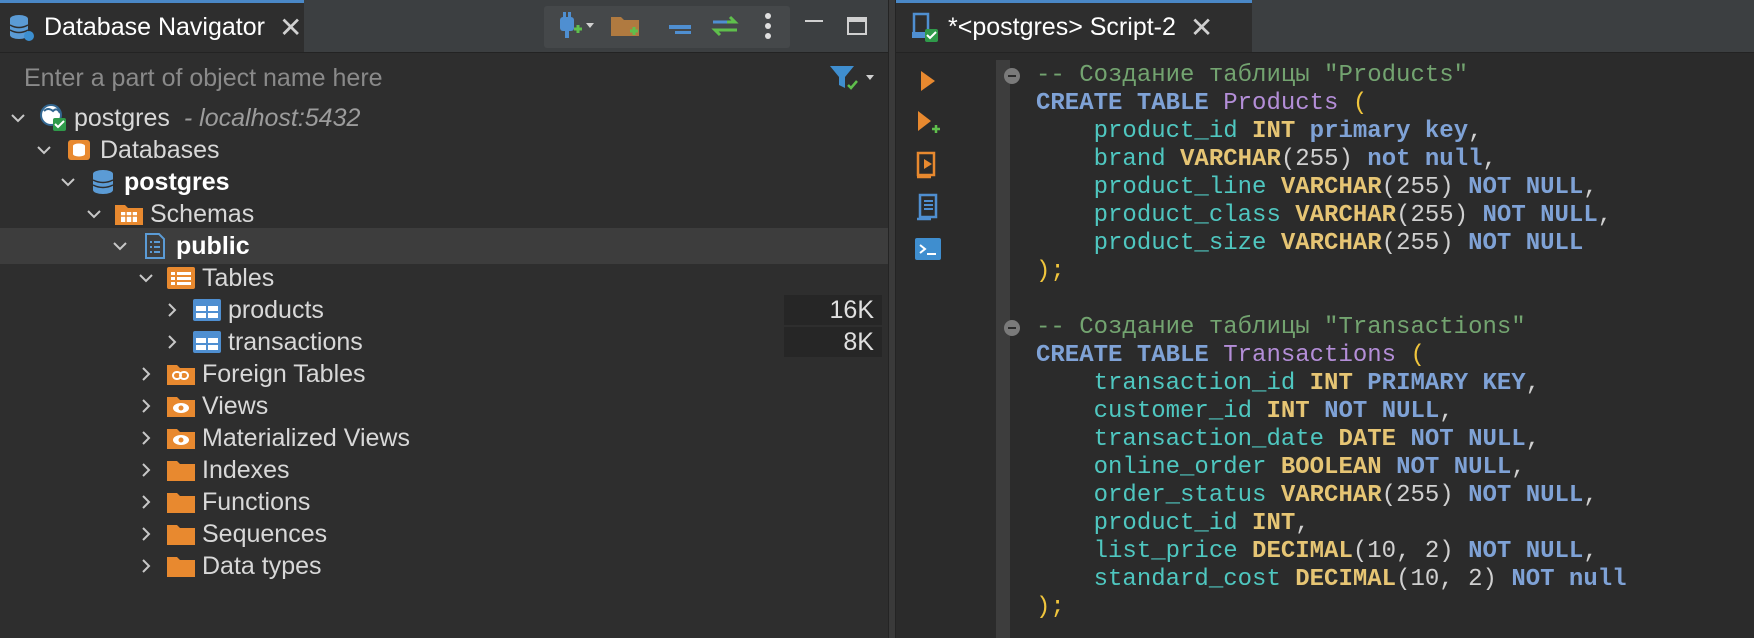 The height and width of the screenshot is (638, 1754). What do you see at coordinates (1050, 607) in the screenshot?
I see `code-line: );` at bounding box center [1050, 607].